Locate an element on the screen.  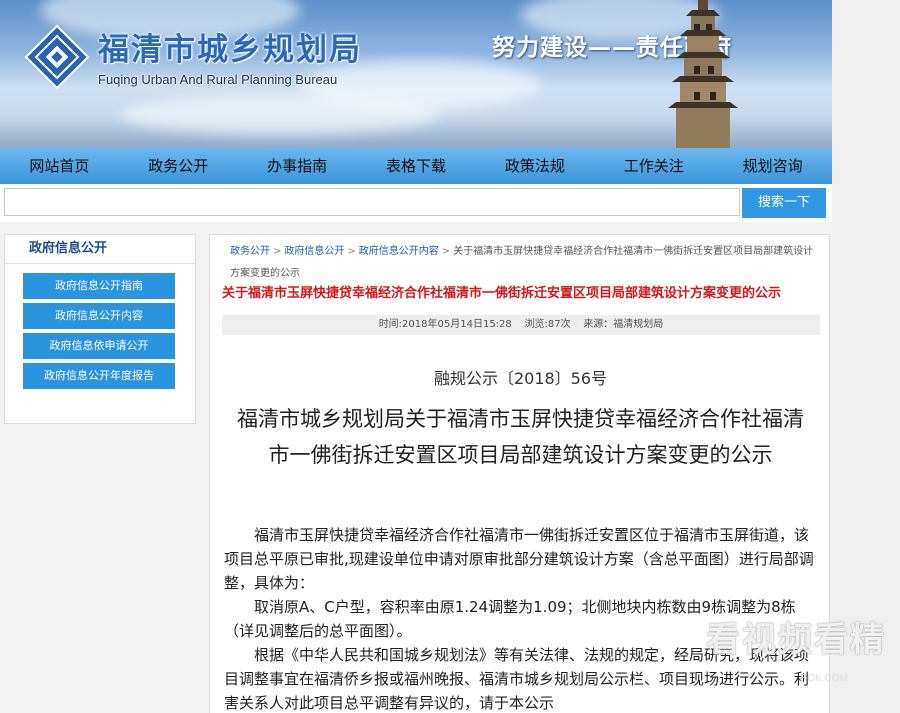
left-item-annual-report: 政府信息公开年度报告 is located at coordinates (99, 376).